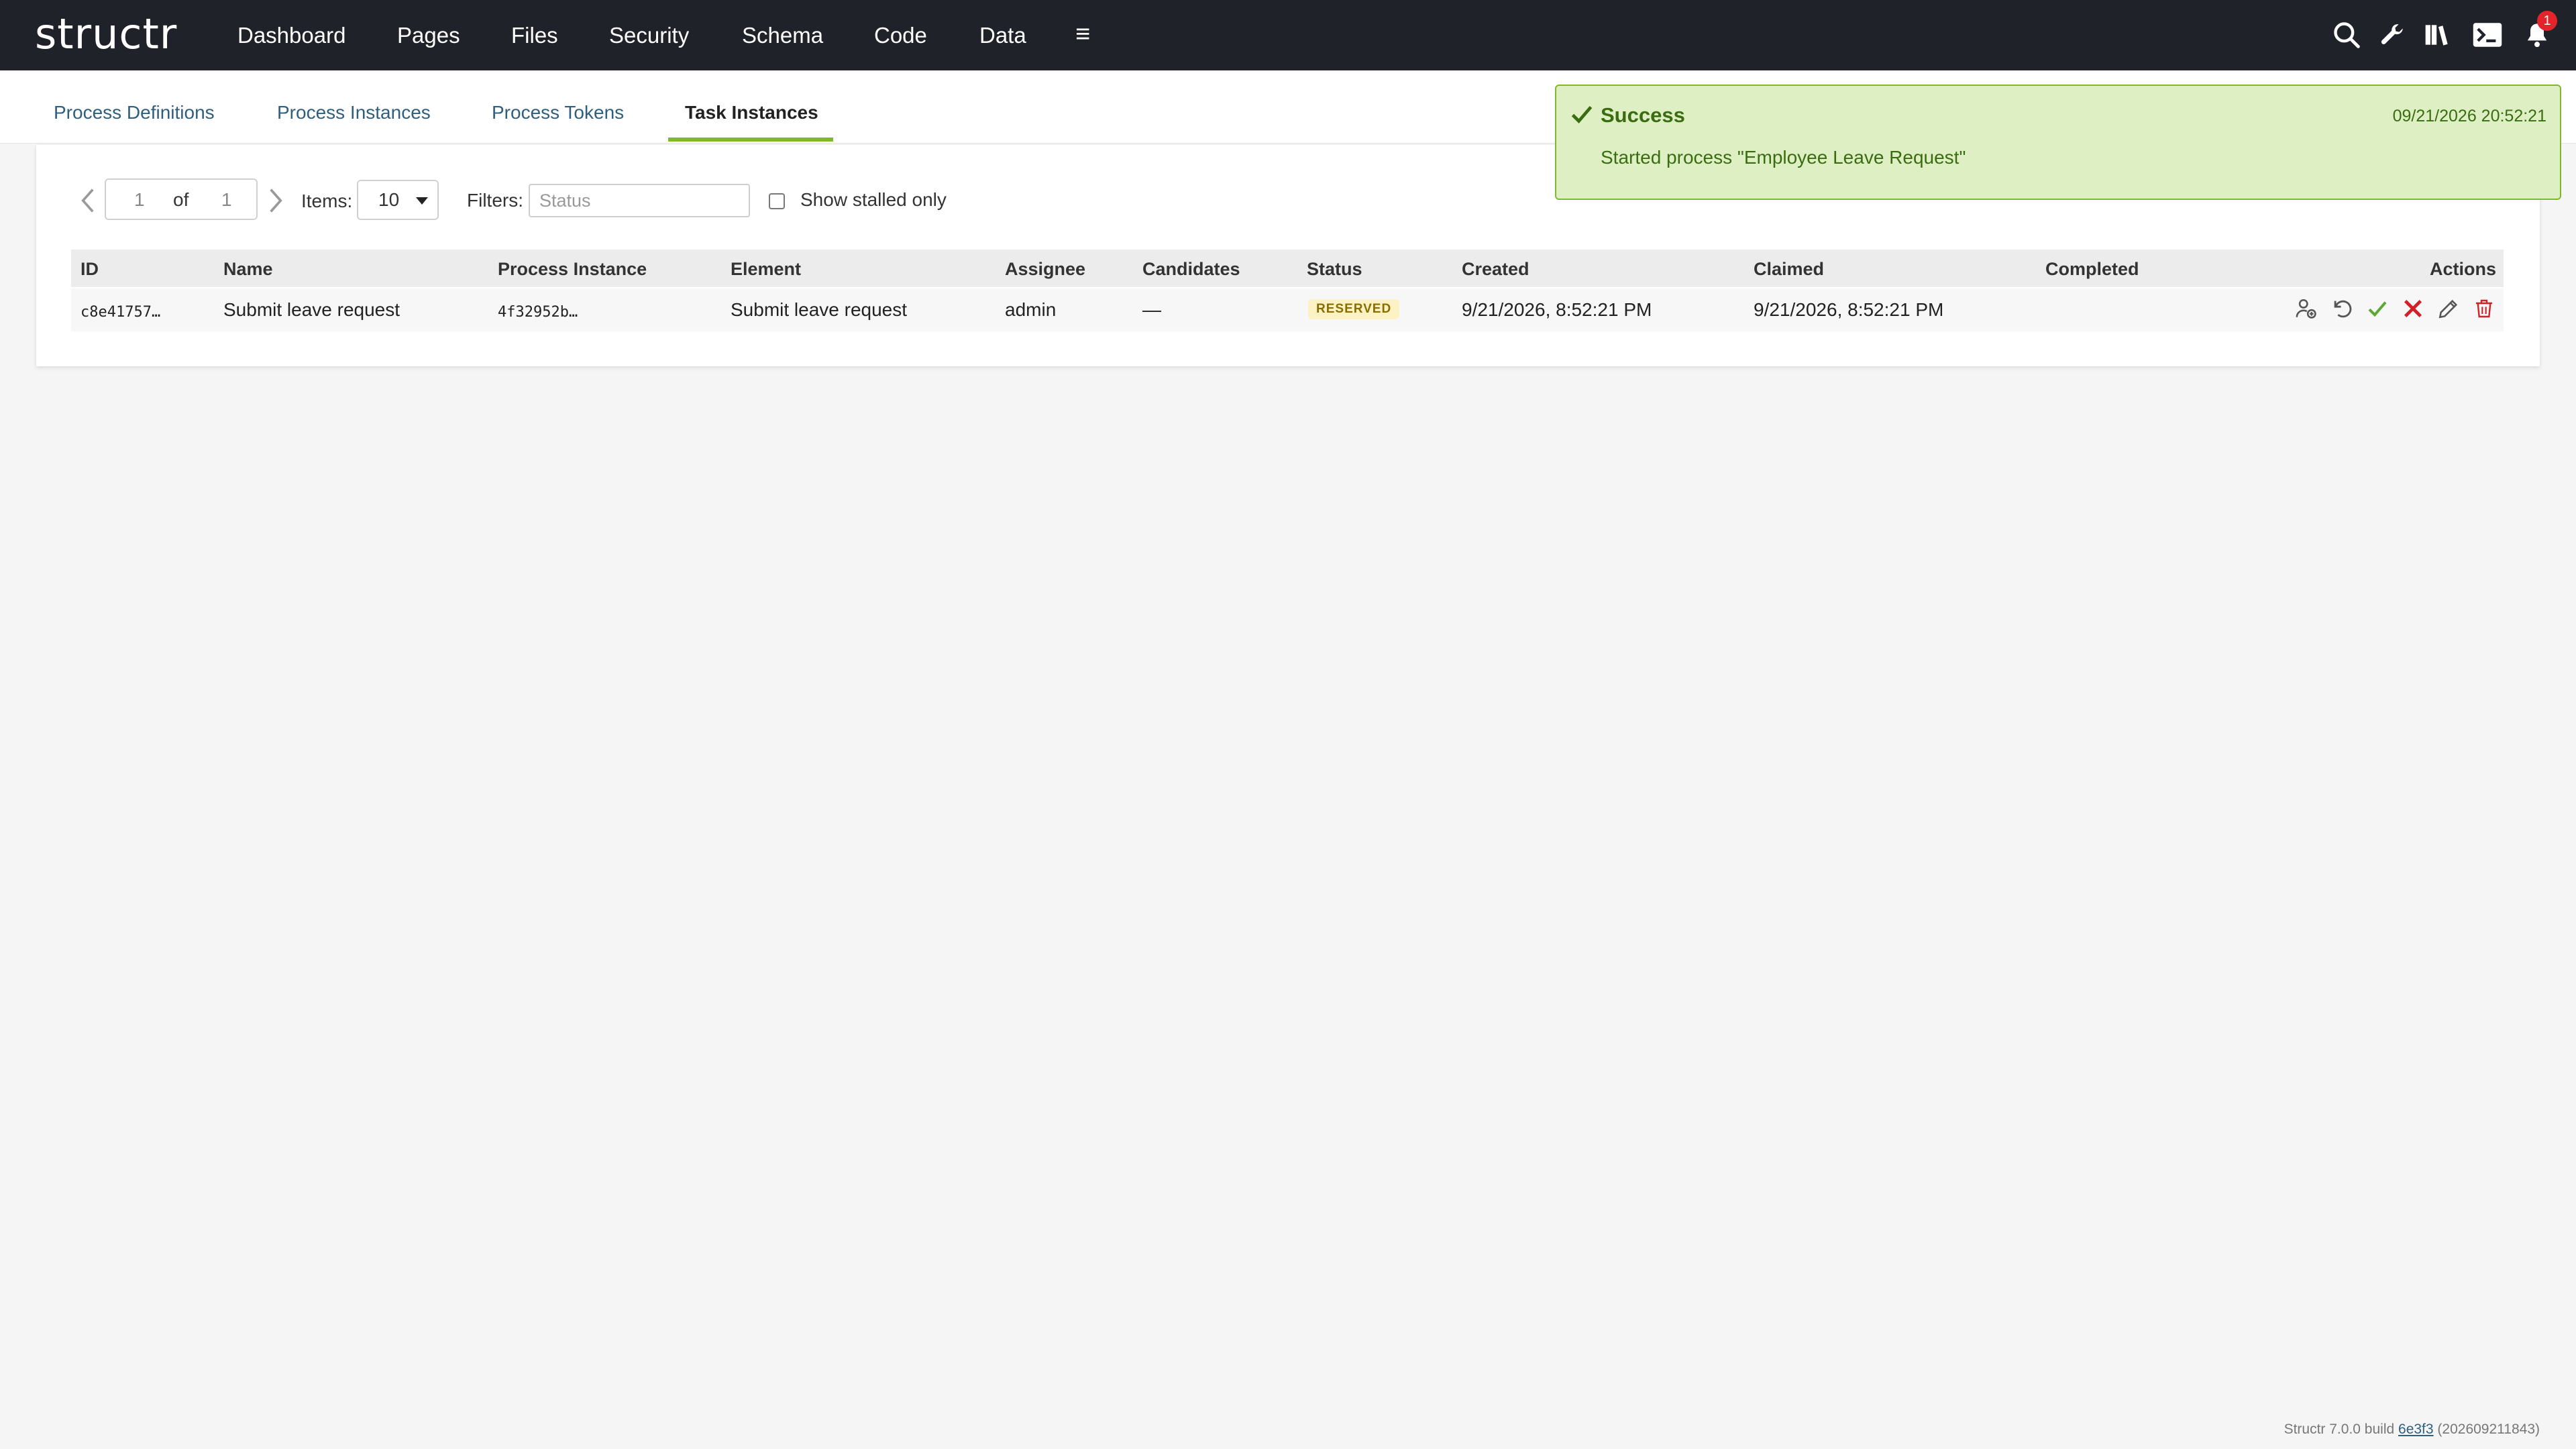 The image size is (2576, 1449). Describe the element at coordinates (248, 269) in the screenshot. I see `column-header-name: Name` at that location.